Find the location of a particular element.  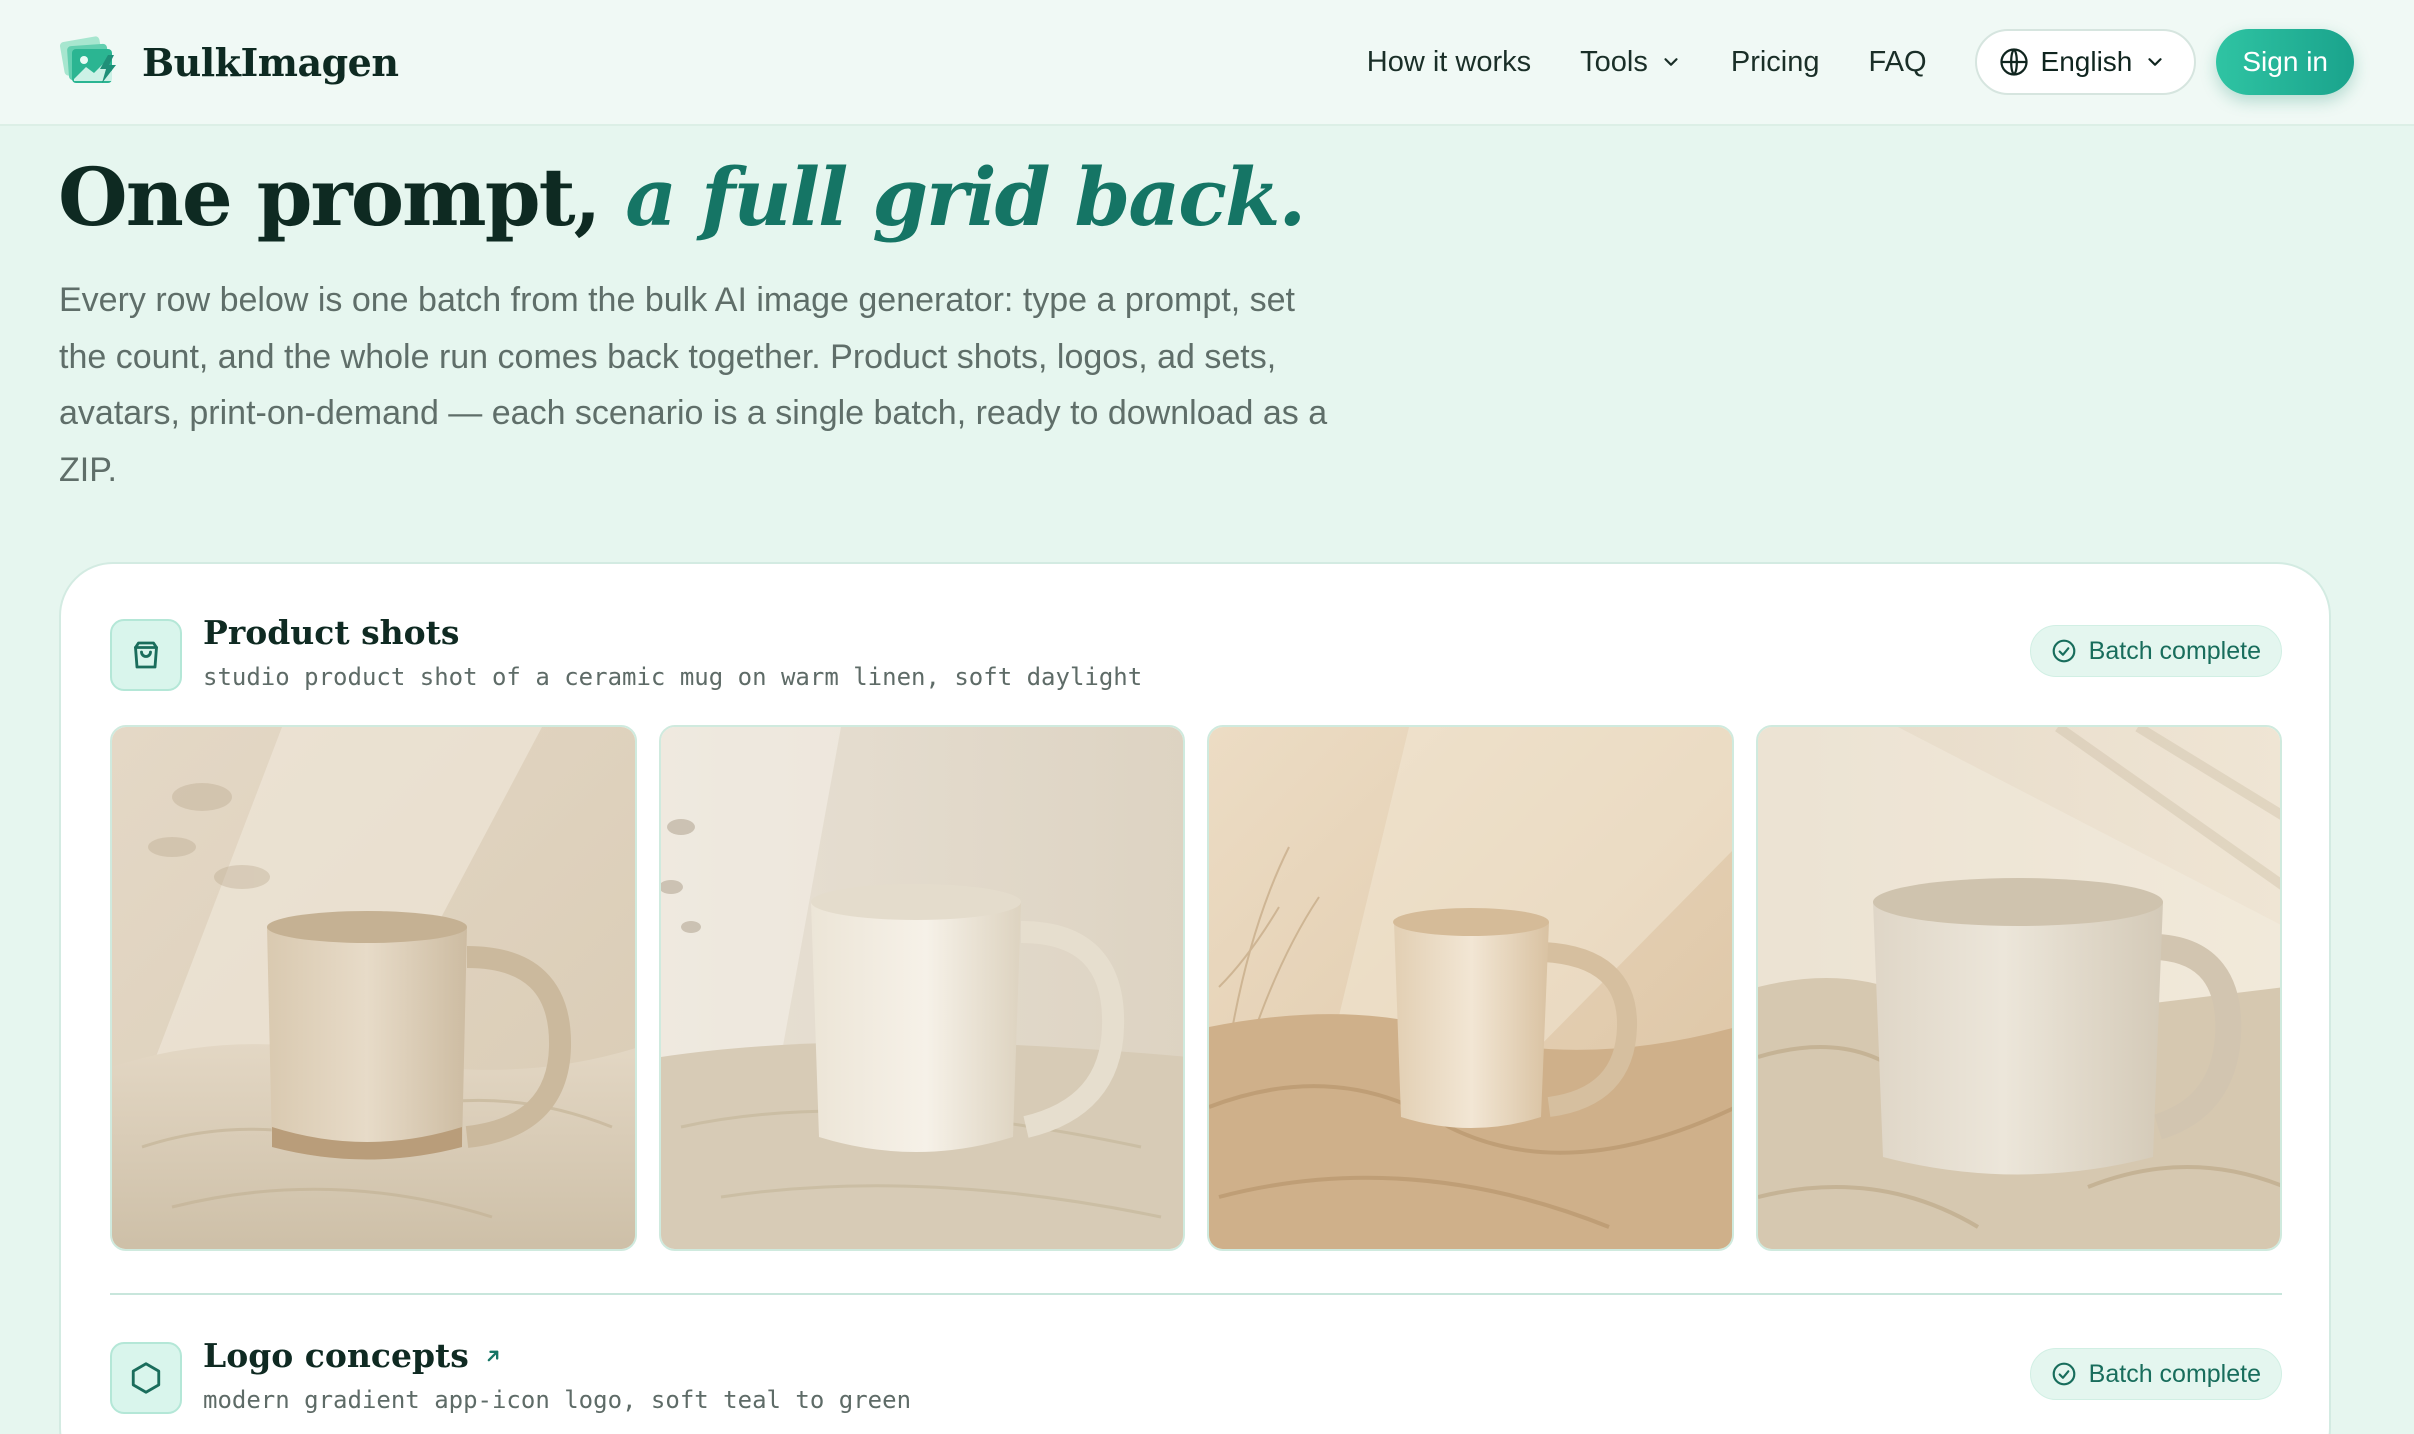

nav-how-it-works: How it works is located at coordinates (1449, 62).